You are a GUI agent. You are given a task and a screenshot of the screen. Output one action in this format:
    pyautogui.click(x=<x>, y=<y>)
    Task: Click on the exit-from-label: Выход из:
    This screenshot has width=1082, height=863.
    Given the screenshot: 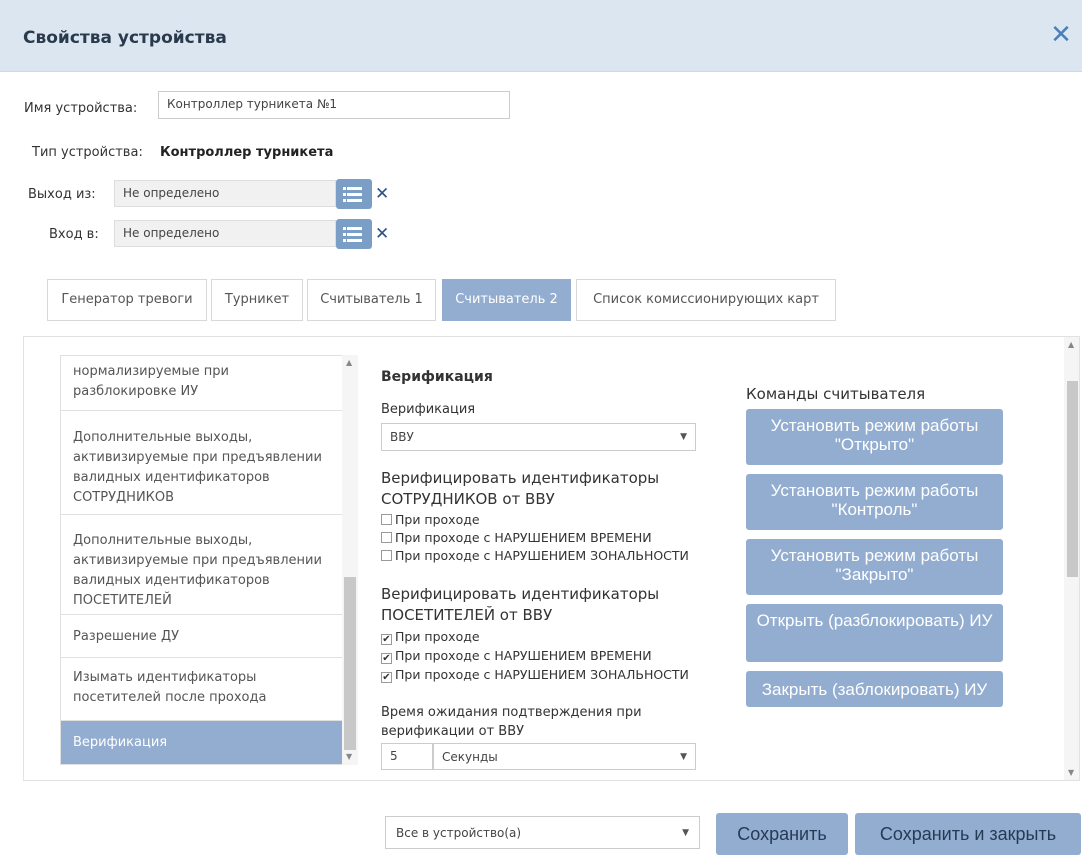 What is the action you would take?
    pyautogui.click(x=62, y=194)
    